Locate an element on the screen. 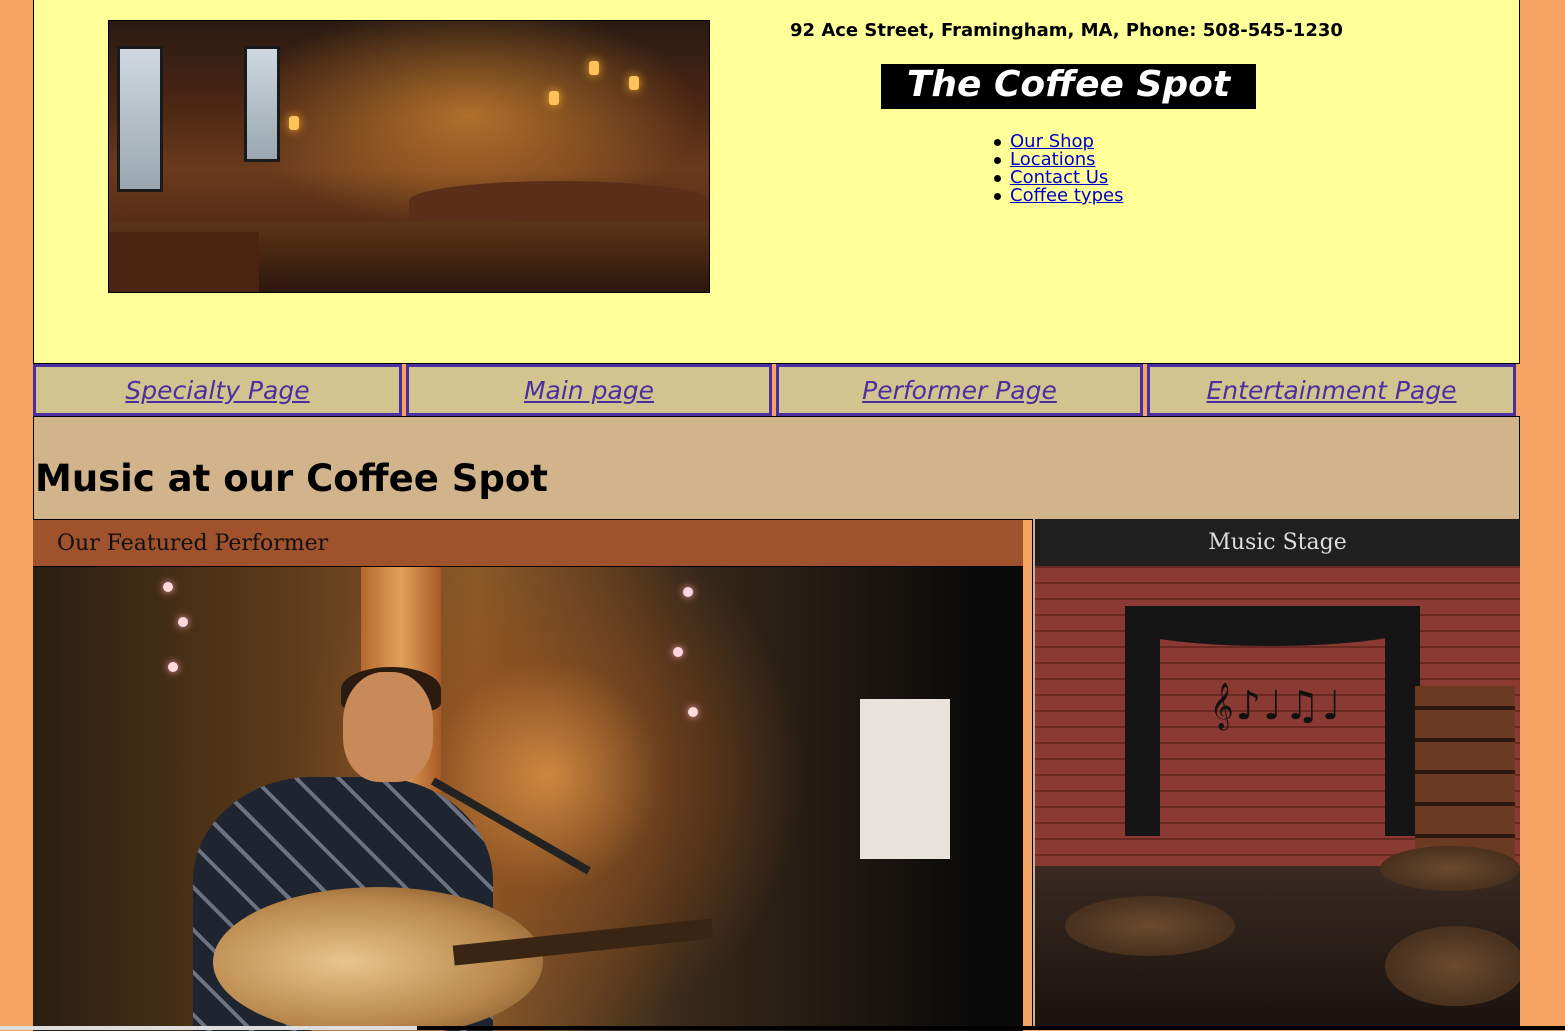  curtain-valance is located at coordinates (1270, 626).